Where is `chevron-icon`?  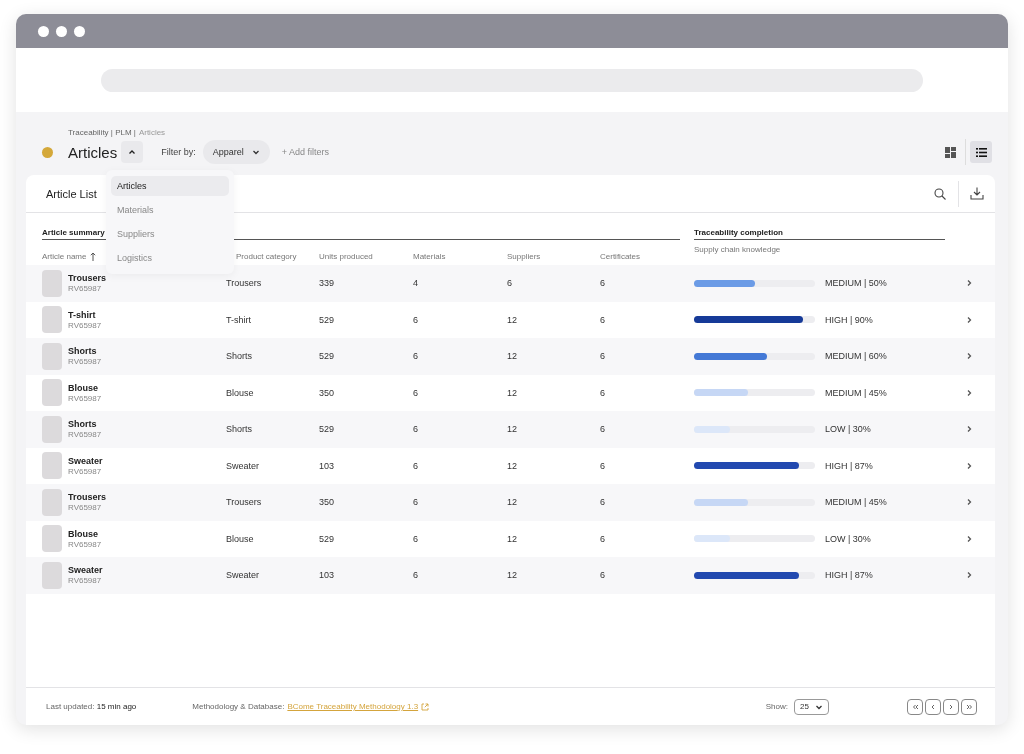
chevron-icon is located at coordinates (132, 152).